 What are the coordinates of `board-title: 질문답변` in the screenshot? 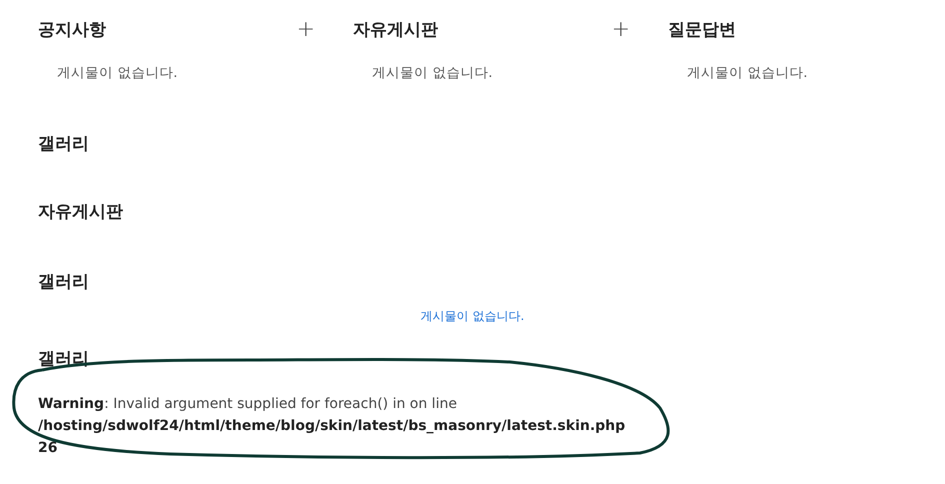 It's located at (702, 29).